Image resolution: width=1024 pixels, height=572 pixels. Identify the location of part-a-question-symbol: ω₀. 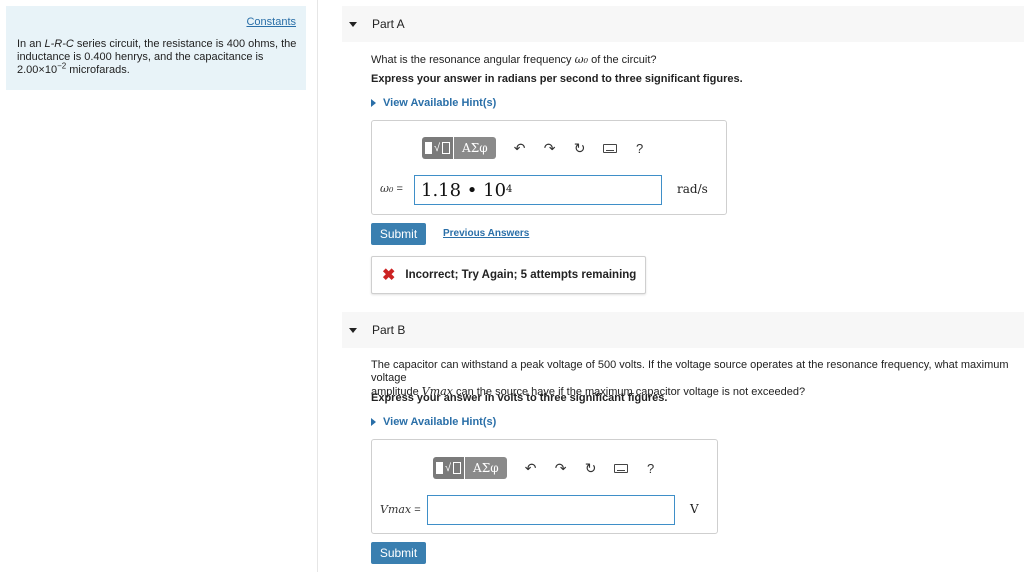
(581, 59).